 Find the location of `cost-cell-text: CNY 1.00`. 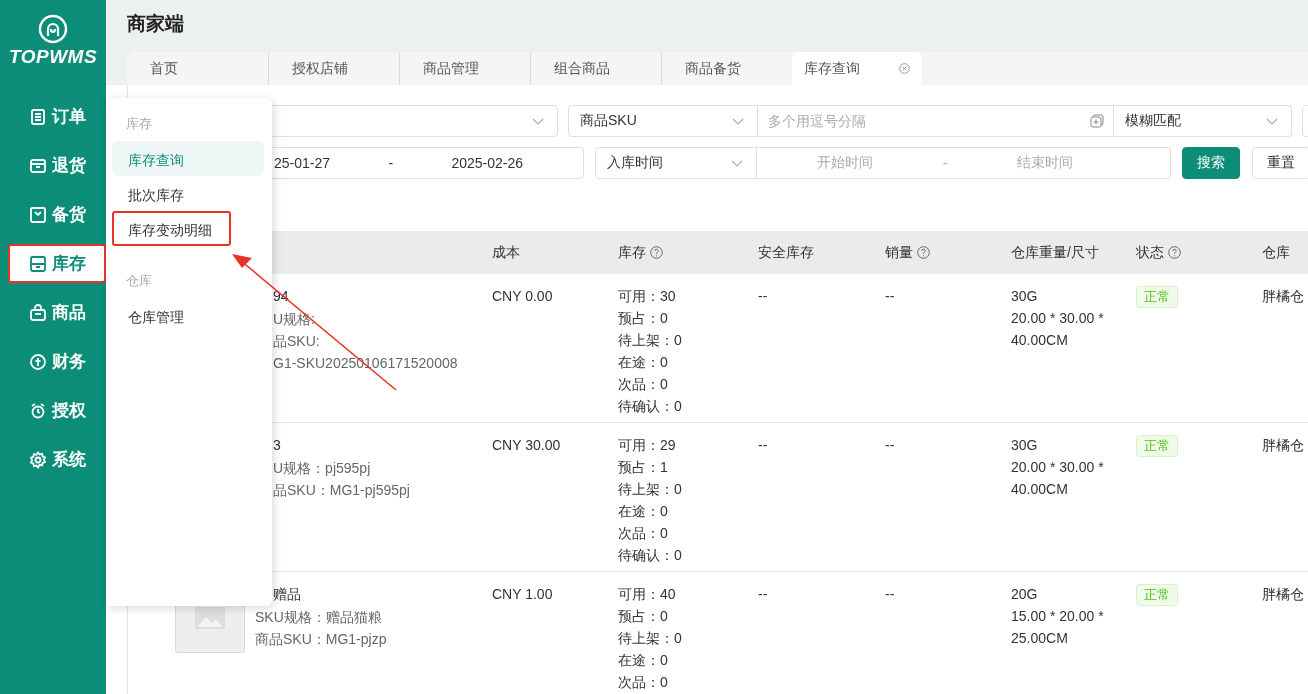

cost-cell-text: CNY 1.00 is located at coordinates (523, 594).